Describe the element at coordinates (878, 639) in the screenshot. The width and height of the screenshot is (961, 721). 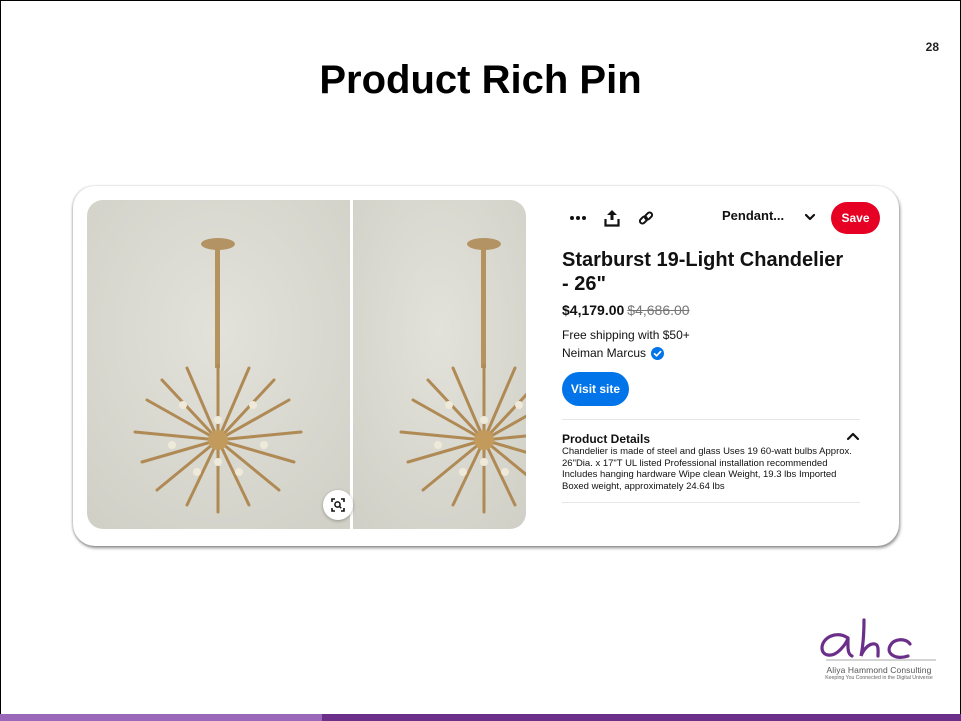
I see `logo-mark` at that location.